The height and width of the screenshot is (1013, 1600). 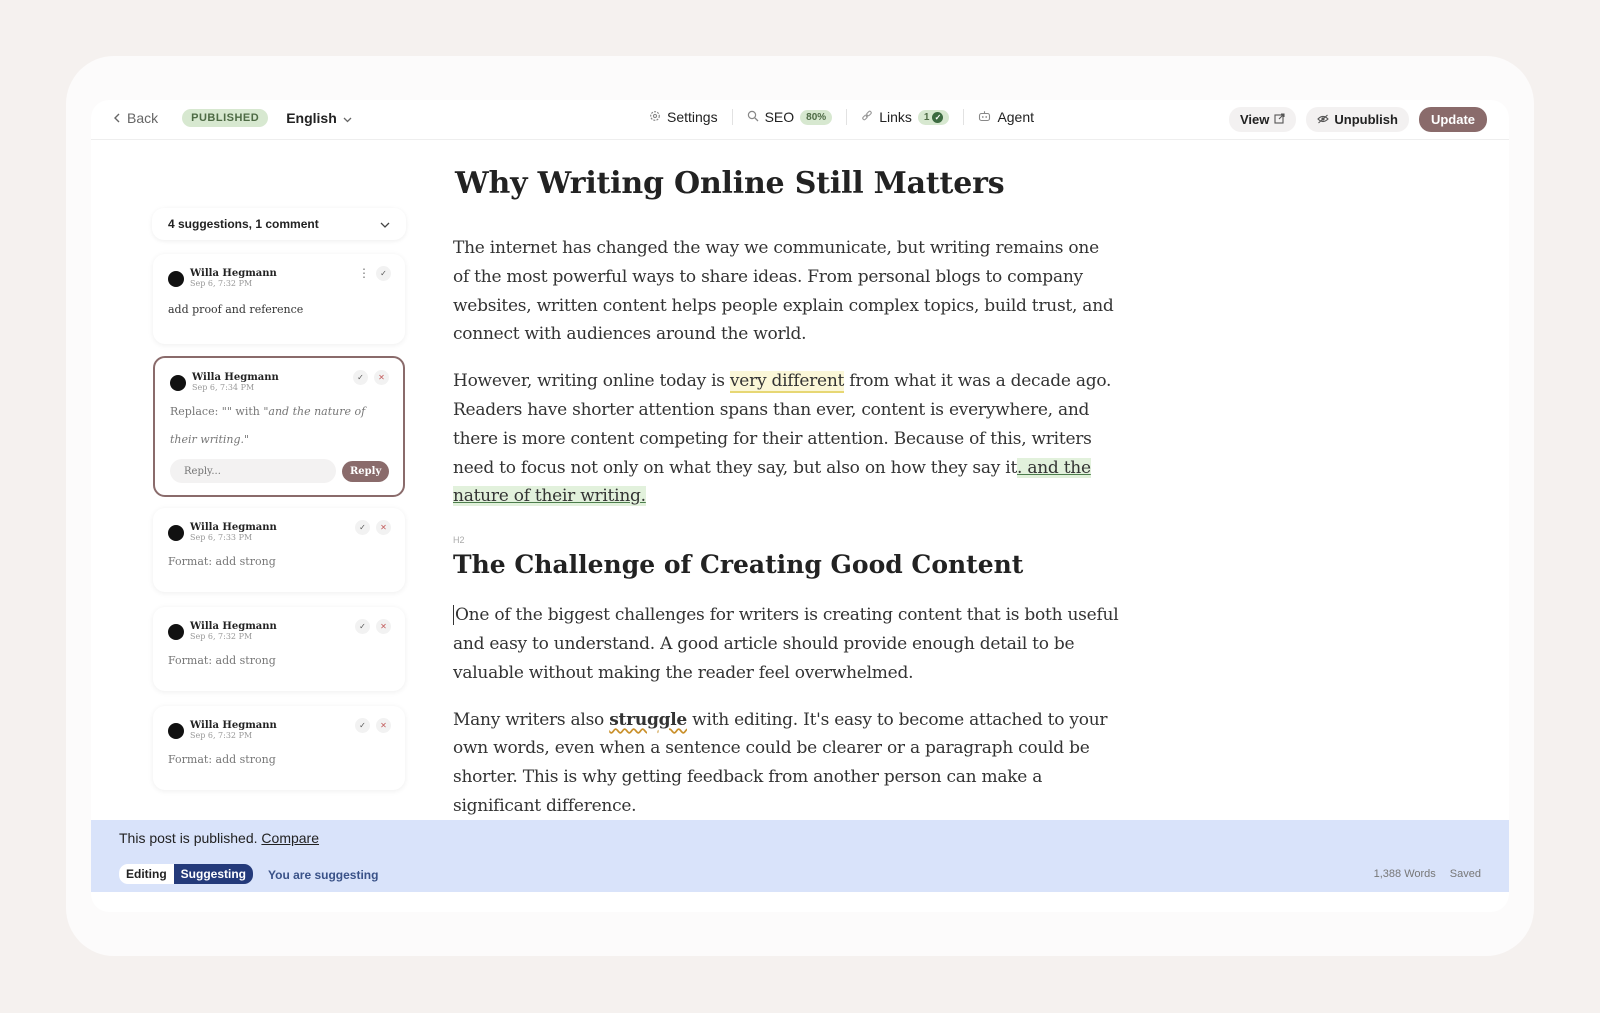 I want to click on compare-link: Compare, so click(x=290, y=838).